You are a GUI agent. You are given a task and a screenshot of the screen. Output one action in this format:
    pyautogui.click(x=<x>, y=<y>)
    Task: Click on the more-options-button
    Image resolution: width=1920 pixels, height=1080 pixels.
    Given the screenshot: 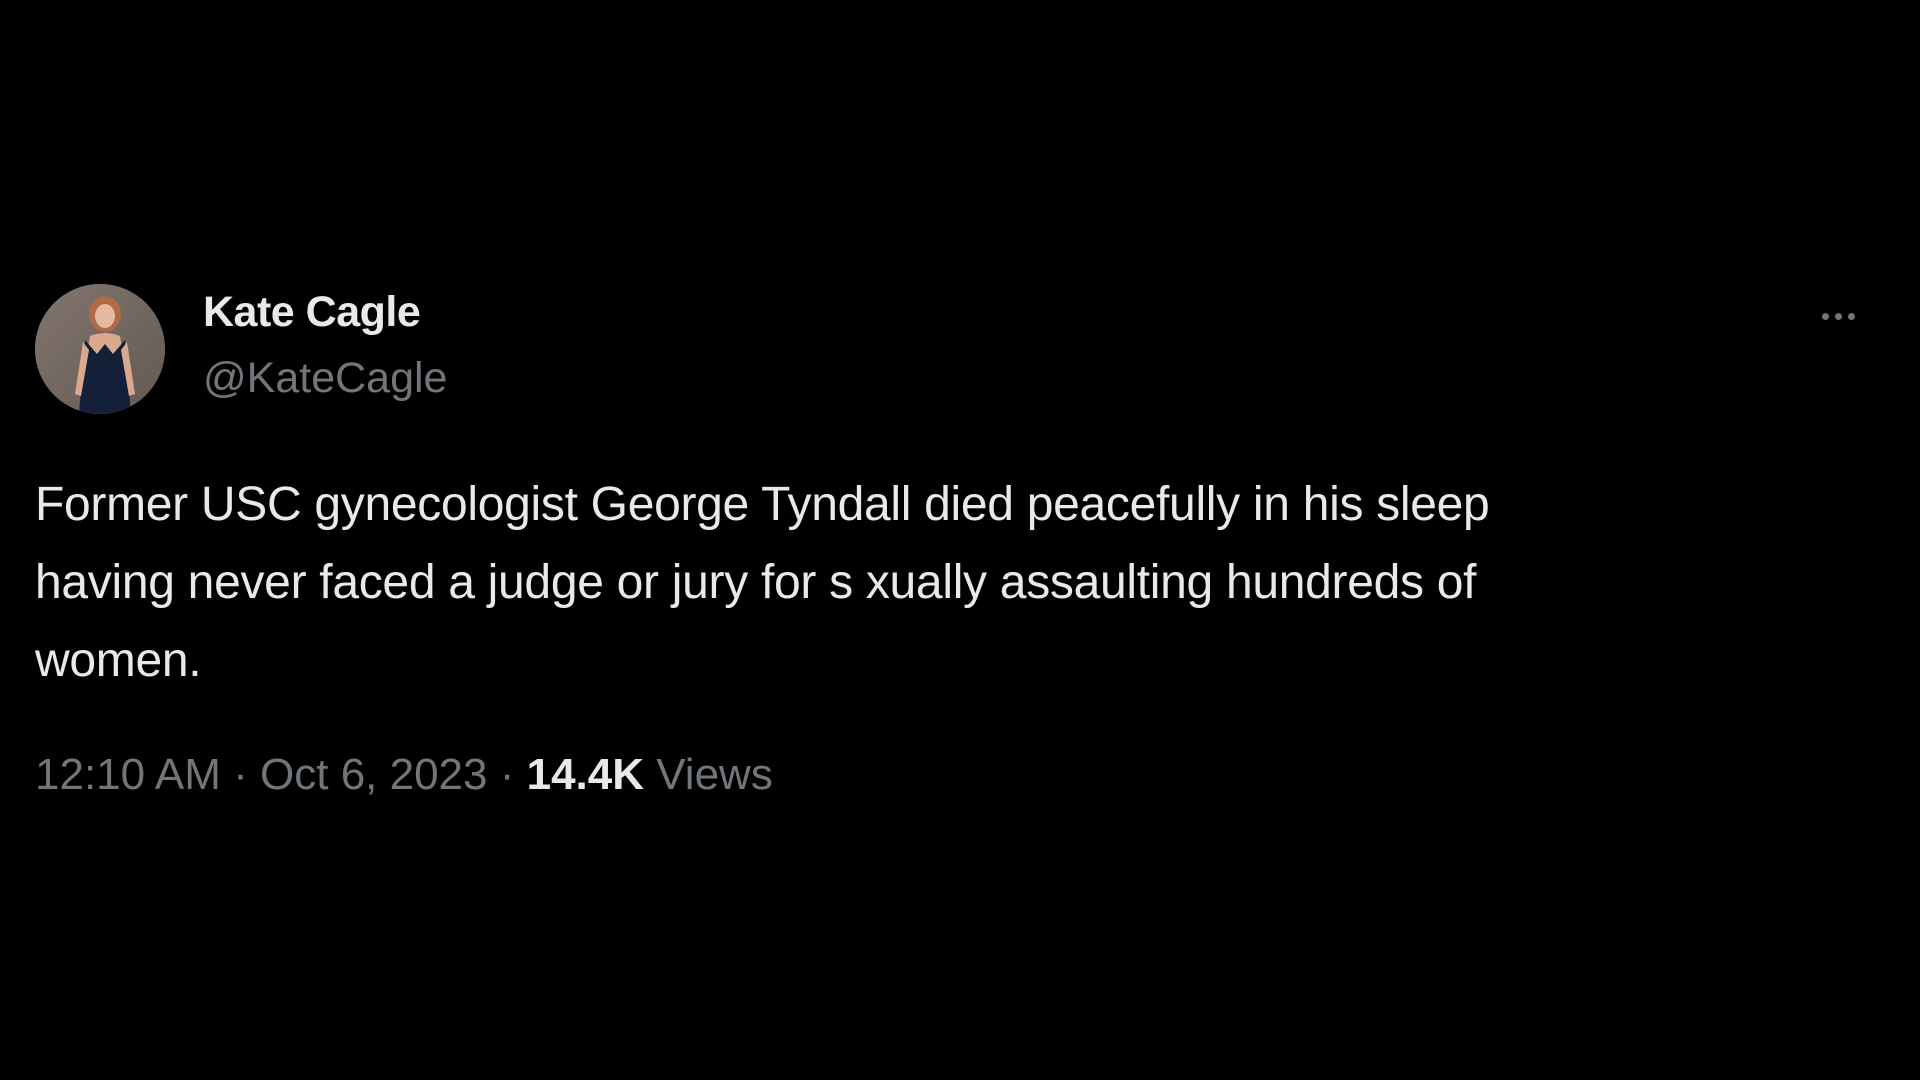 What is the action you would take?
    pyautogui.click(x=1838, y=316)
    